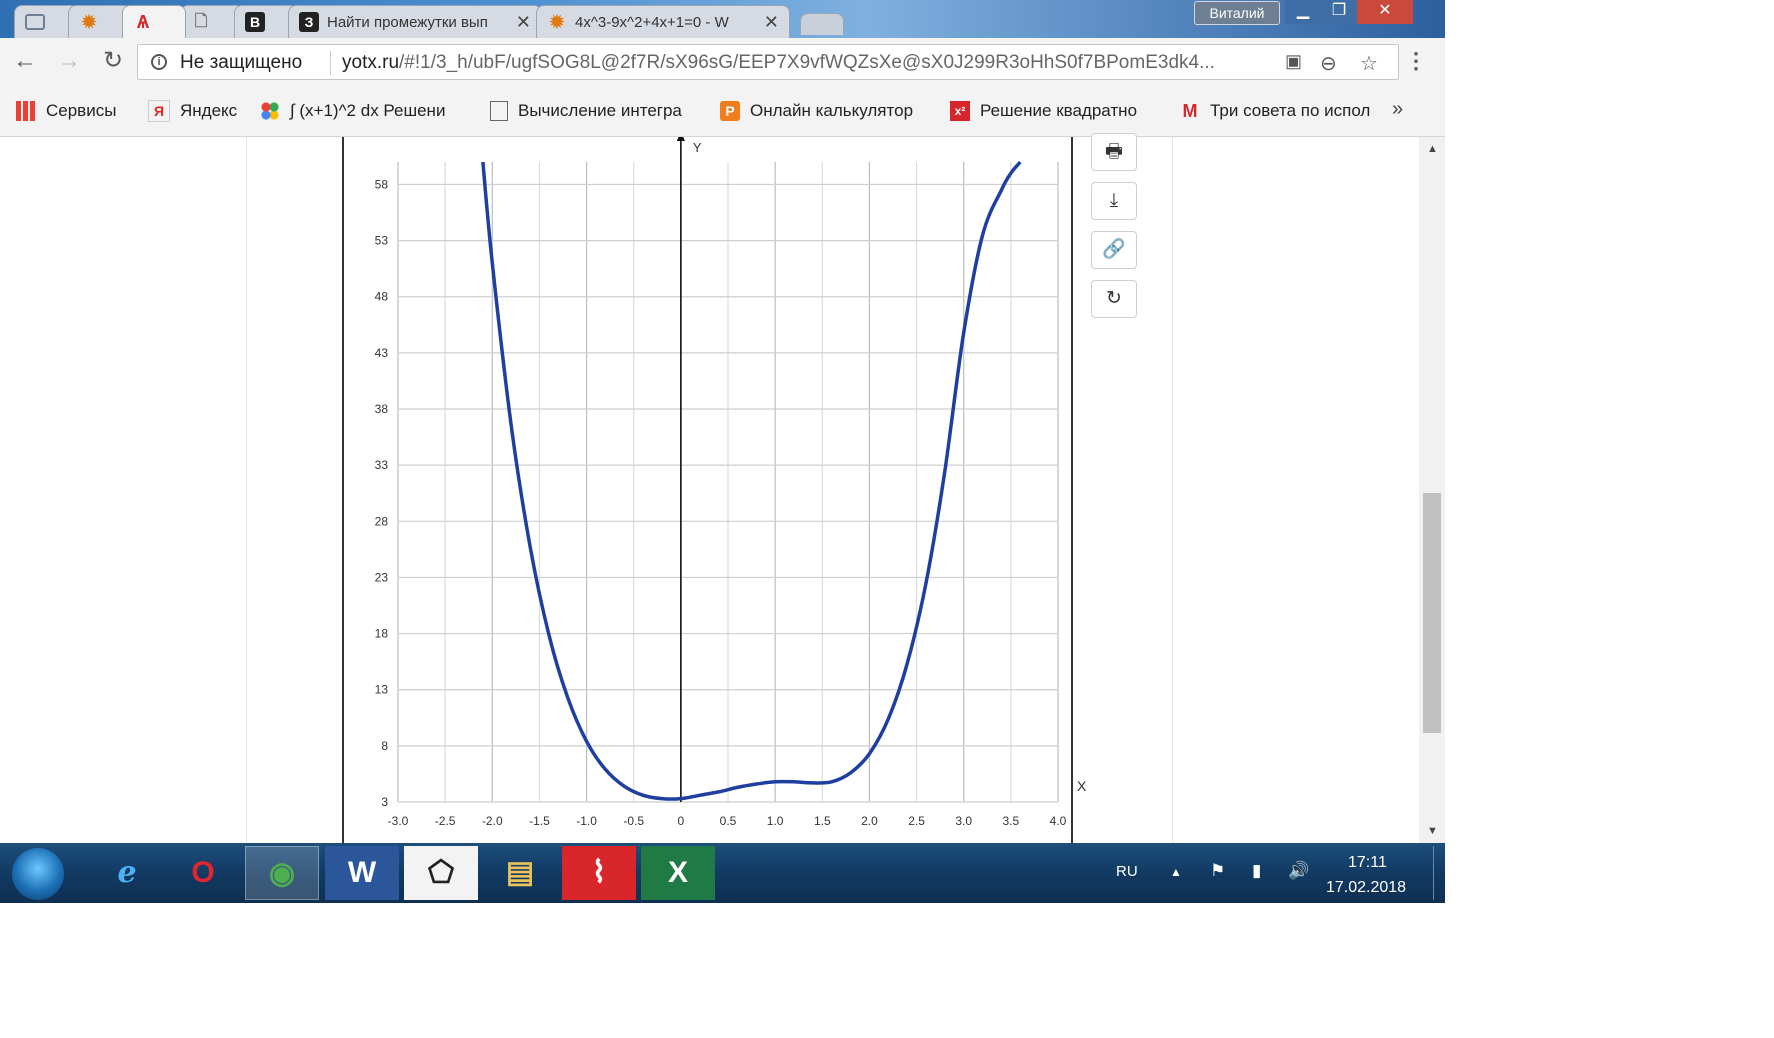 The image size is (1774, 1038). What do you see at coordinates (384, 746) in the screenshot?
I see `y-tick-label: 8` at bounding box center [384, 746].